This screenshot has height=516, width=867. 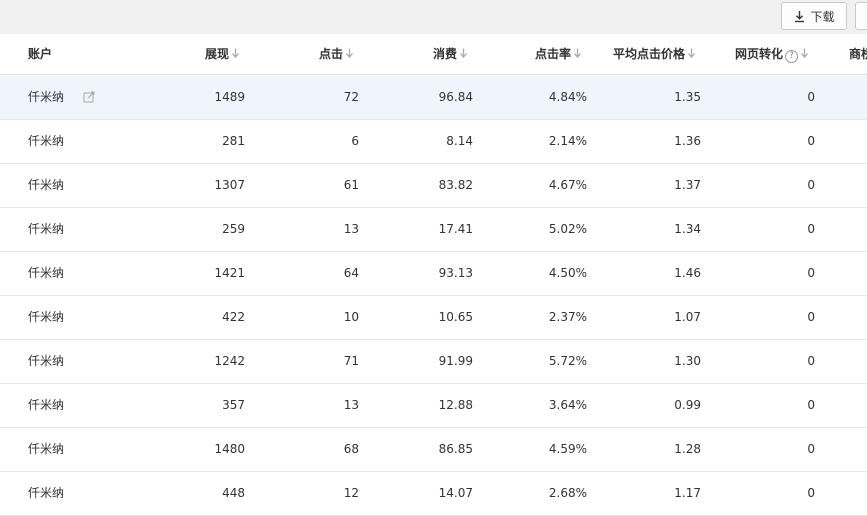 I want to click on cost-cell: 10.65, so click(x=455, y=317).